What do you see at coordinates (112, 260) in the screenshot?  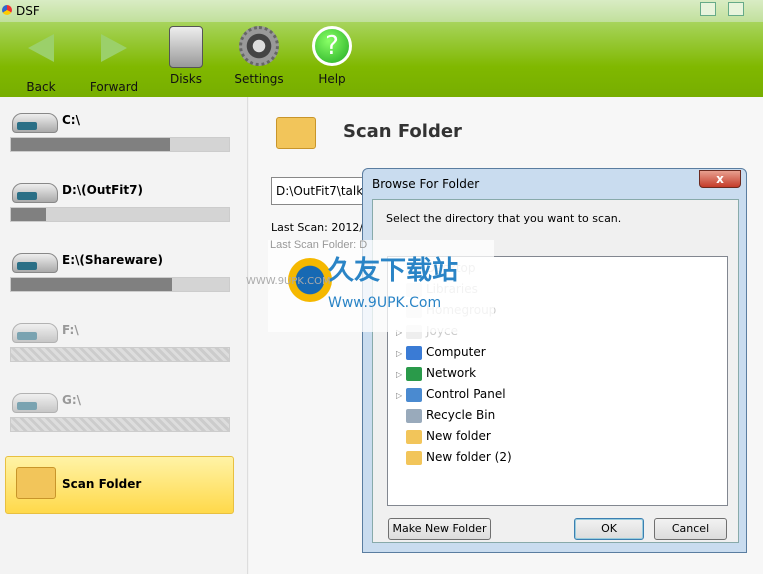 I see `drive-label: E:\(Shareware)` at bounding box center [112, 260].